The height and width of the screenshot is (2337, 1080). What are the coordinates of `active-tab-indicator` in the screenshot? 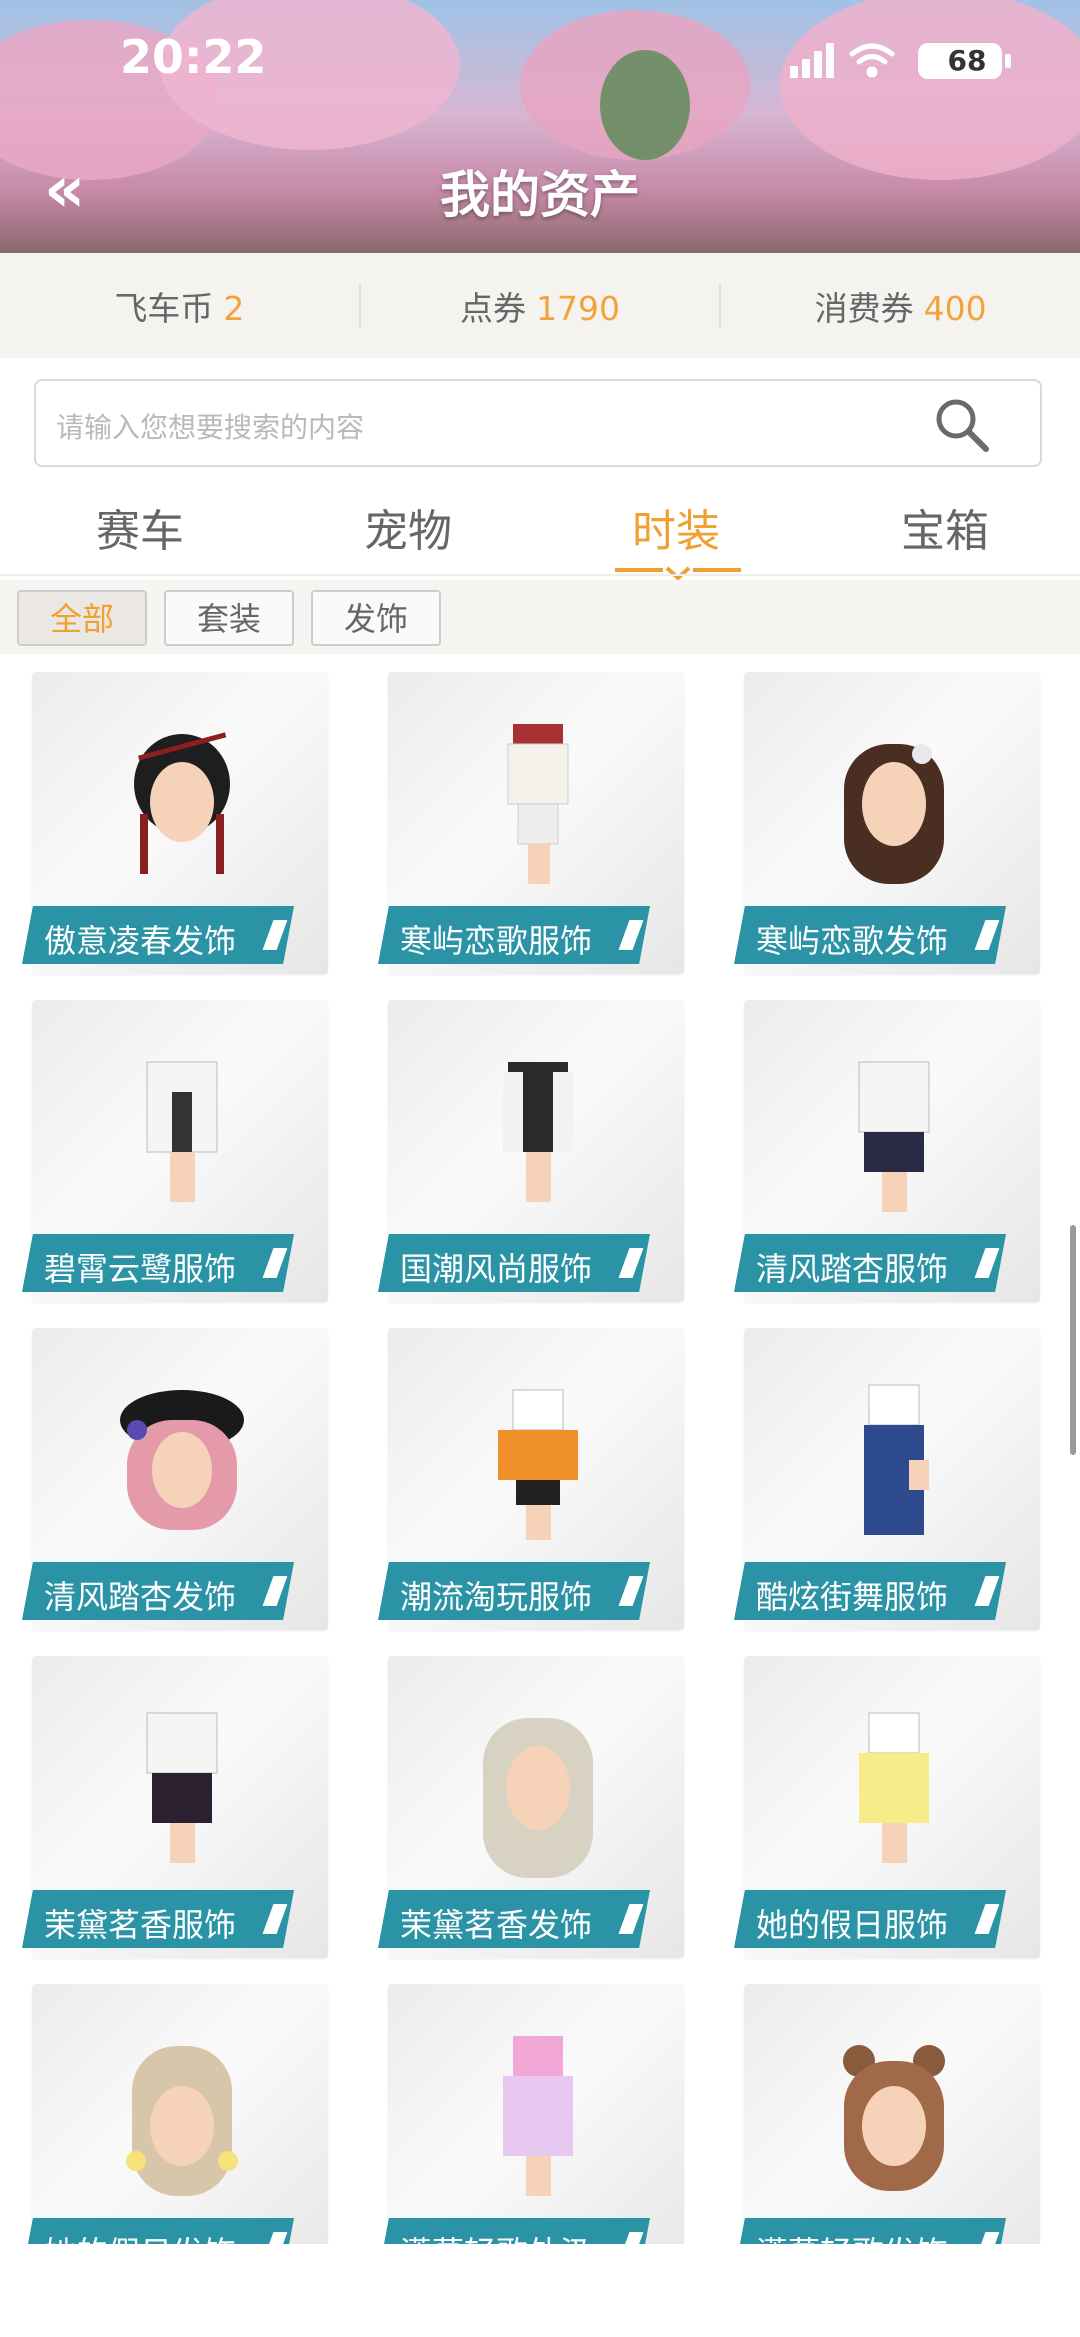 It's located at (678, 573).